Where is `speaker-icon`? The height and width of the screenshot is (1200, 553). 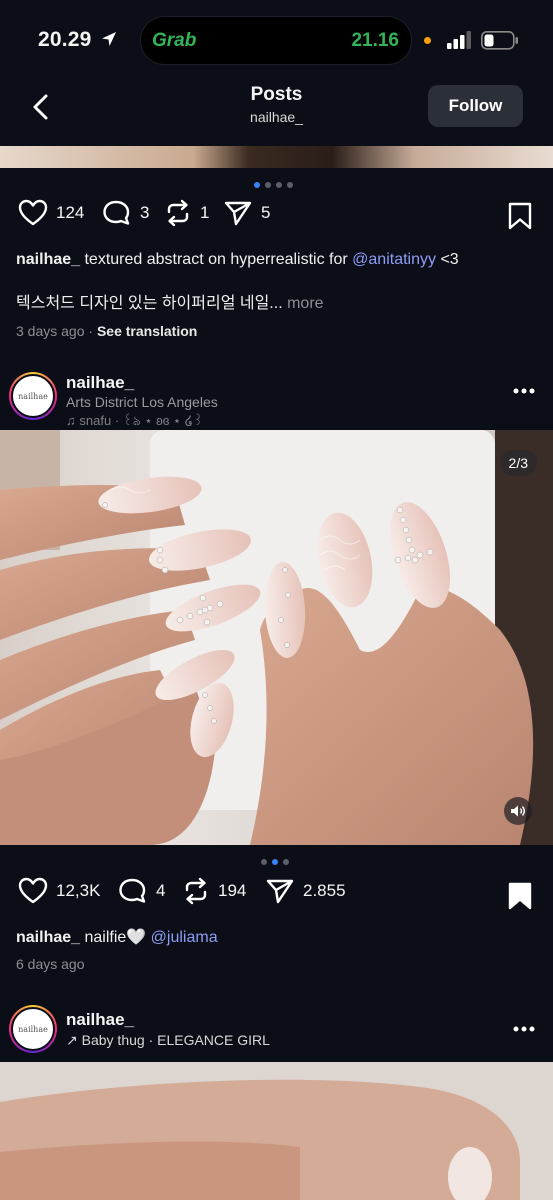 speaker-icon is located at coordinates (518, 811).